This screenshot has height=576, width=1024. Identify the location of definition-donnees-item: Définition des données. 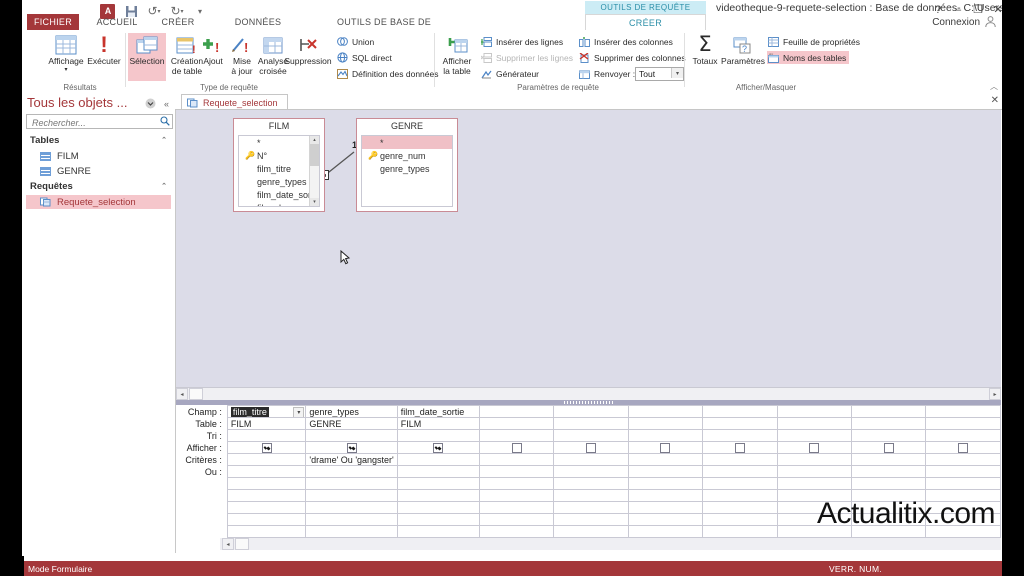
(387, 73).